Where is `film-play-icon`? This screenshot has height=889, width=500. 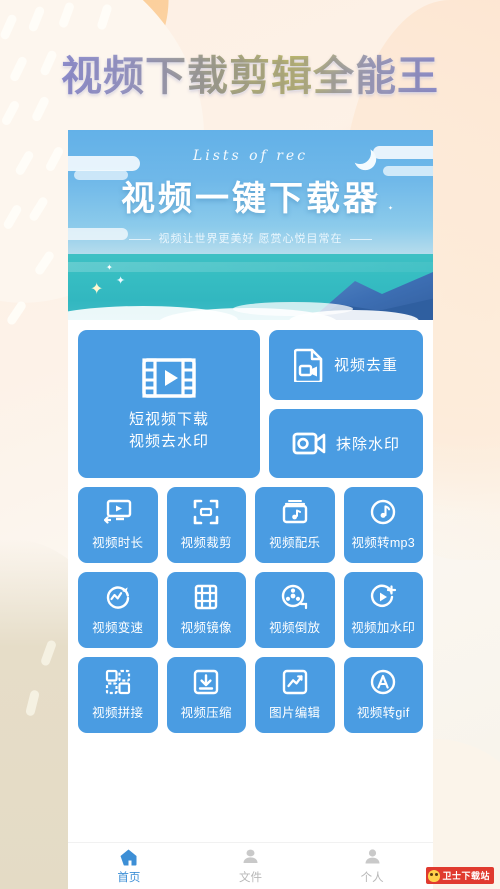 film-play-icon is located at coordinates (169, 378).